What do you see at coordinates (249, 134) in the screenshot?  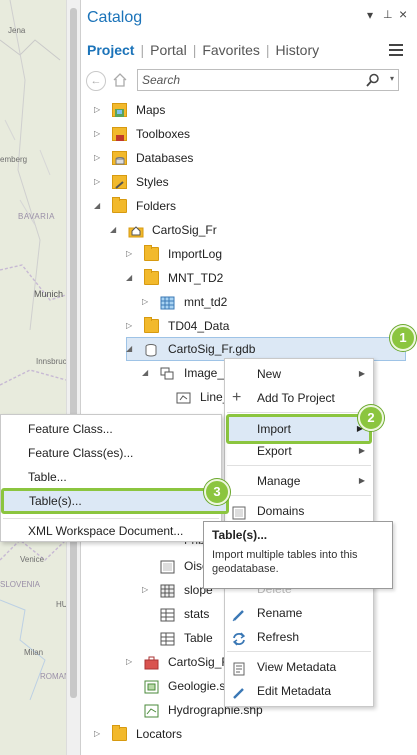 I see `tree-item-toolboxes: ▷ Toolboxes` at bounding box center [249, 134].